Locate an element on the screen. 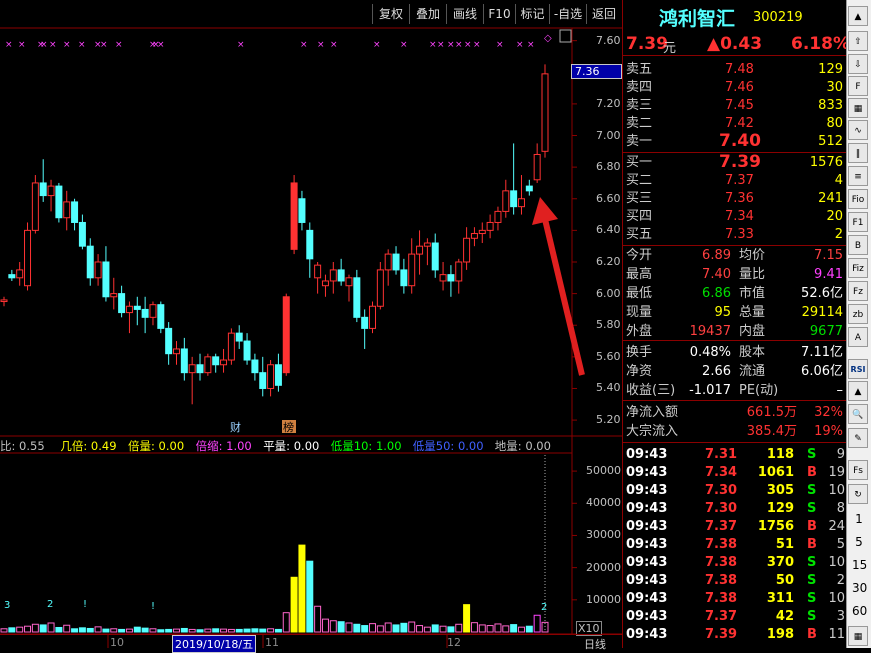 The height and width of the screenshot is (653, 871). period-button: 15 is located at coordinates (859, 565).